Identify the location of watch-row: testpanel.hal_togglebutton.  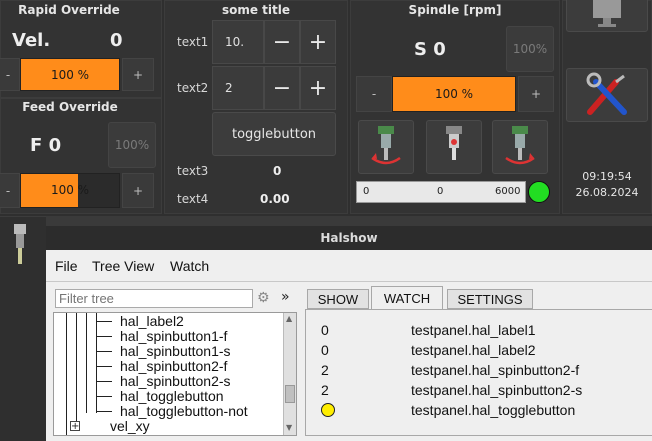
(481, 410).